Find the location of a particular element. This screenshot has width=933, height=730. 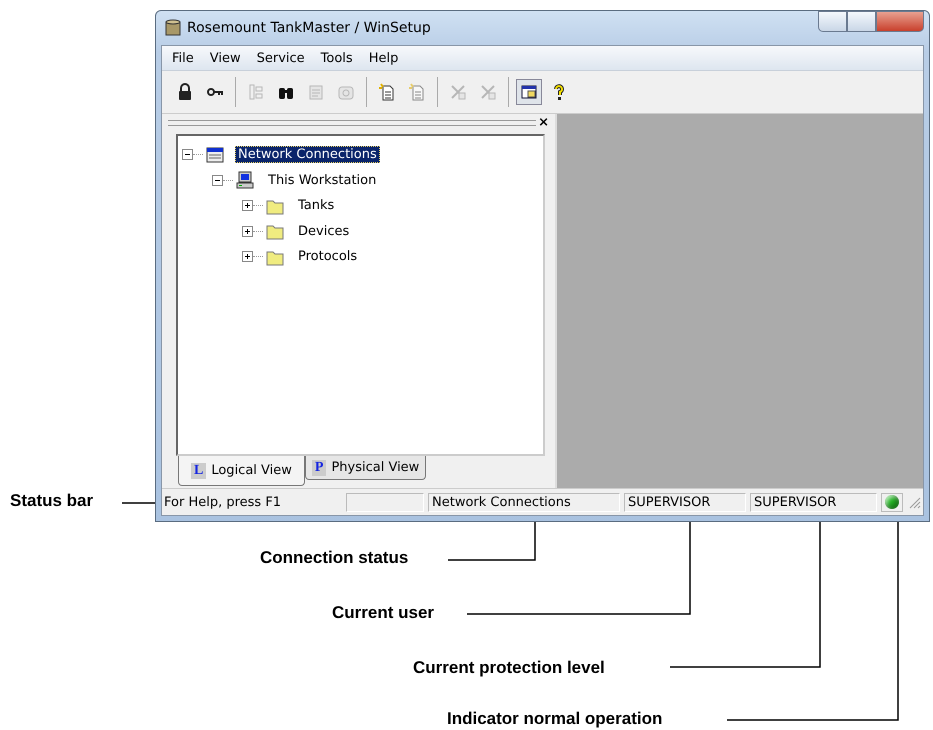

menu-item: File is located at coordinates (183, 58).